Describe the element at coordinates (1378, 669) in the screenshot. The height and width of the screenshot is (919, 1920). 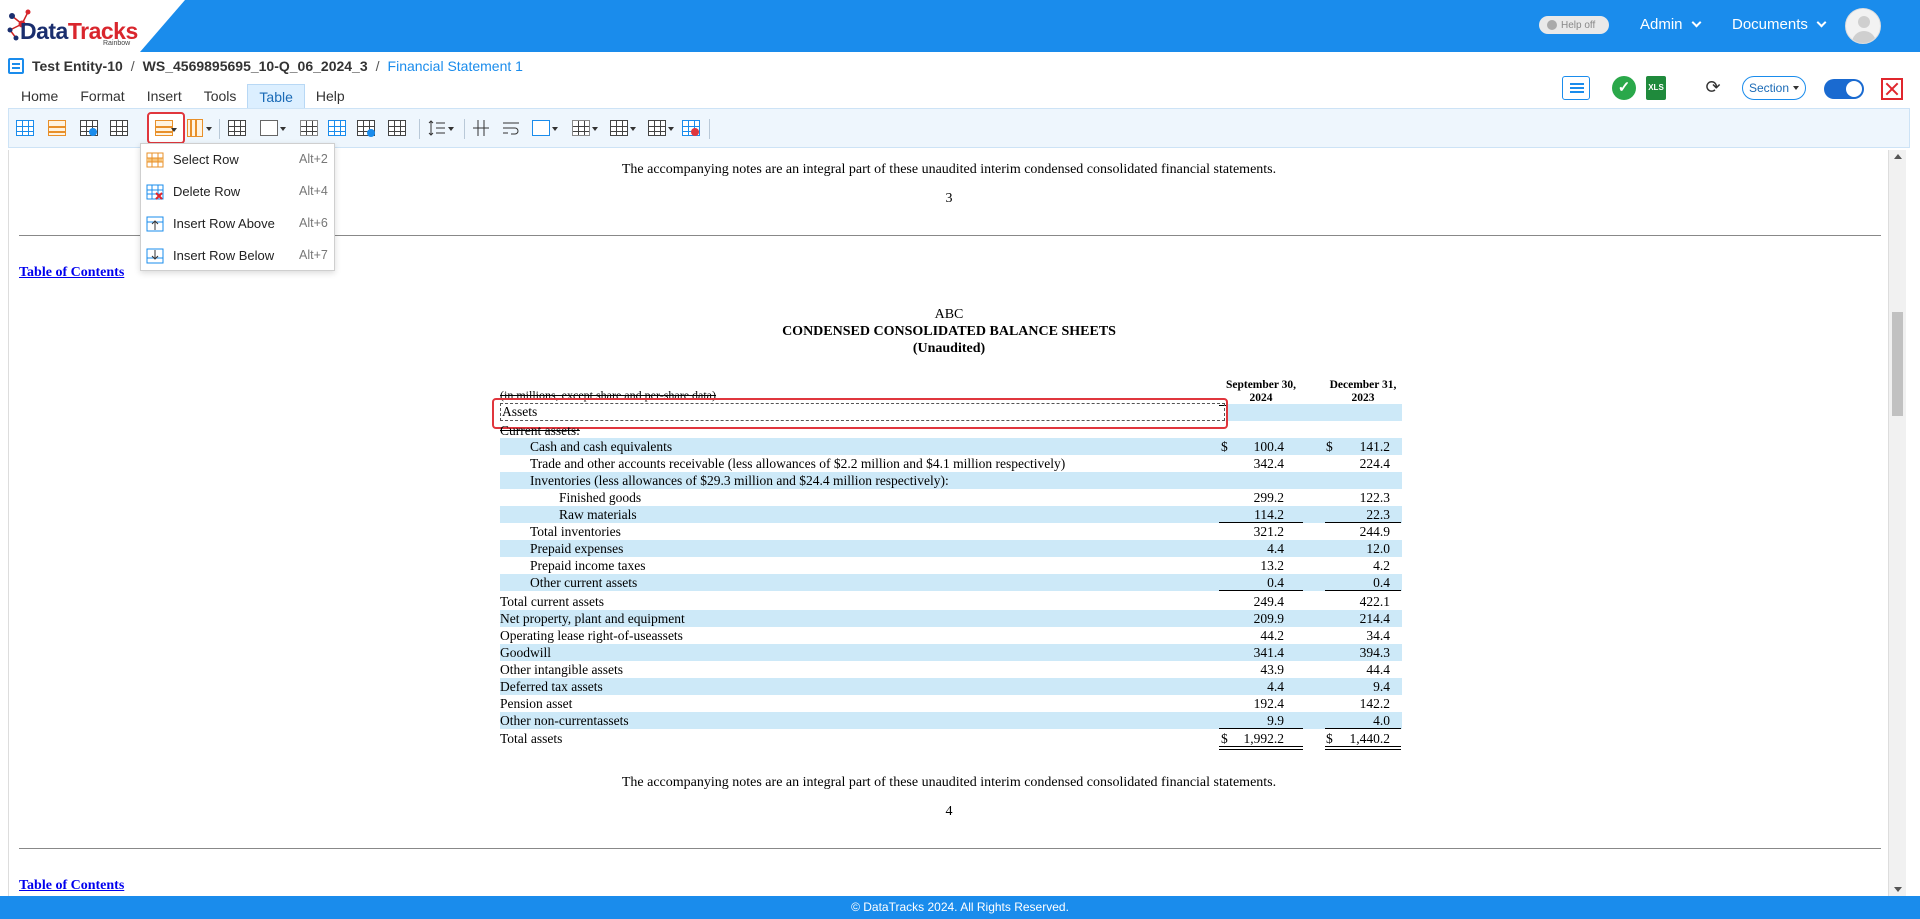
I see `value-dec-2023: 44.4` at that location.